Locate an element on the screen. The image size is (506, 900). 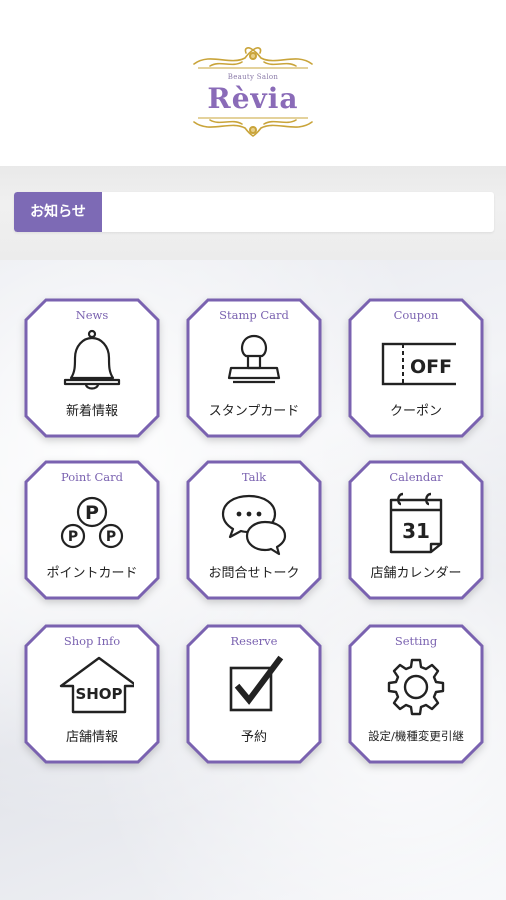
gear-icon is located at coordinates (416, 687).